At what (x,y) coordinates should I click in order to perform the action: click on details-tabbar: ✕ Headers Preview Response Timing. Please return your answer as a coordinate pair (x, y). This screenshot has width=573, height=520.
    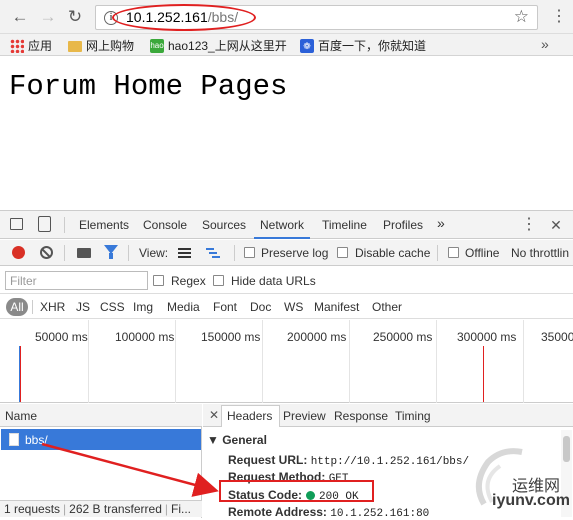
    Looking at the image, I should click on (388, 415).